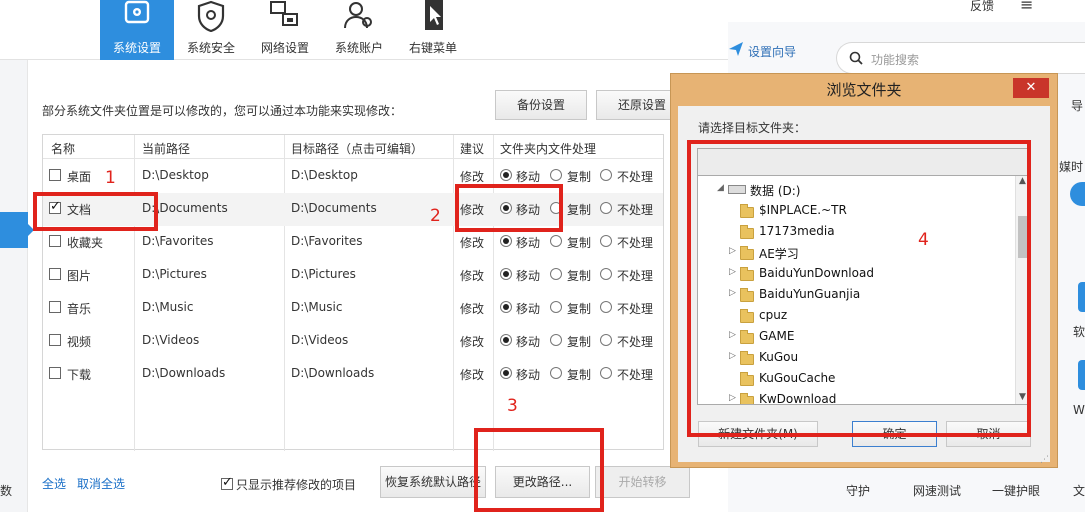  Describe the element at coordinates (353, 147) in the screenshot. I see `table-header: 名称 当前路径 目标路径（点击可编辑） 建议 文件夹内文件处理` at that location.